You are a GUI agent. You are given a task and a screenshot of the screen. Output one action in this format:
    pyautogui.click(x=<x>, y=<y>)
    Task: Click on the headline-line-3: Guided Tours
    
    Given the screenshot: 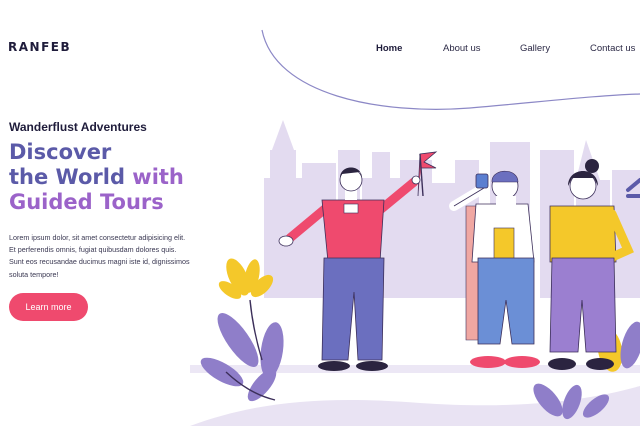 What is the action you would take?
    pyautogui.click(x=86, y=202)
    